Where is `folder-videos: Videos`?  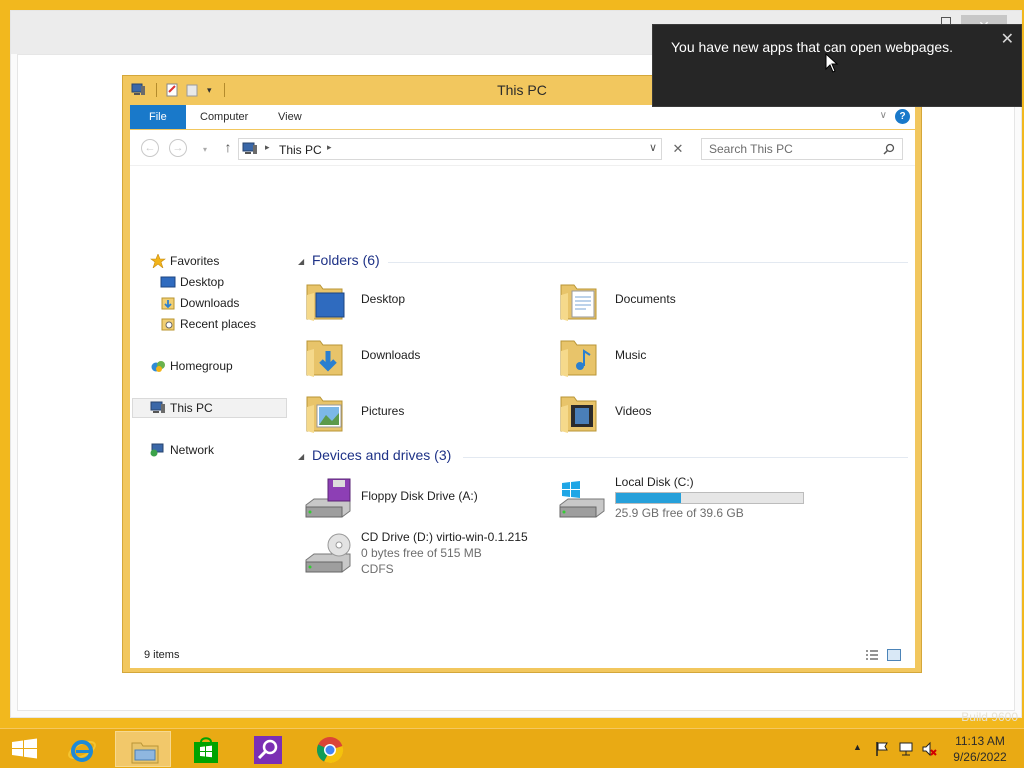
folder-videos: Videos is located at coordinates (672, 413).